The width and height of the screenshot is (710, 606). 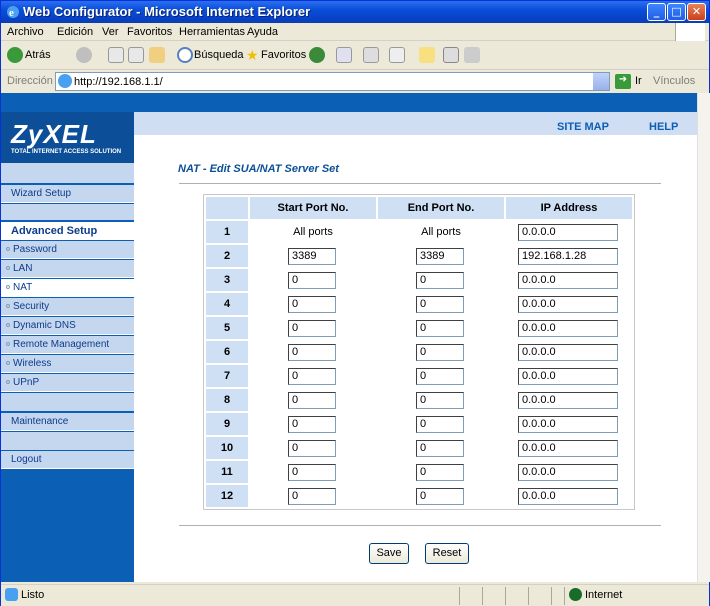 I want to click on nav-logout: Logout, so click(x=67, y=460).